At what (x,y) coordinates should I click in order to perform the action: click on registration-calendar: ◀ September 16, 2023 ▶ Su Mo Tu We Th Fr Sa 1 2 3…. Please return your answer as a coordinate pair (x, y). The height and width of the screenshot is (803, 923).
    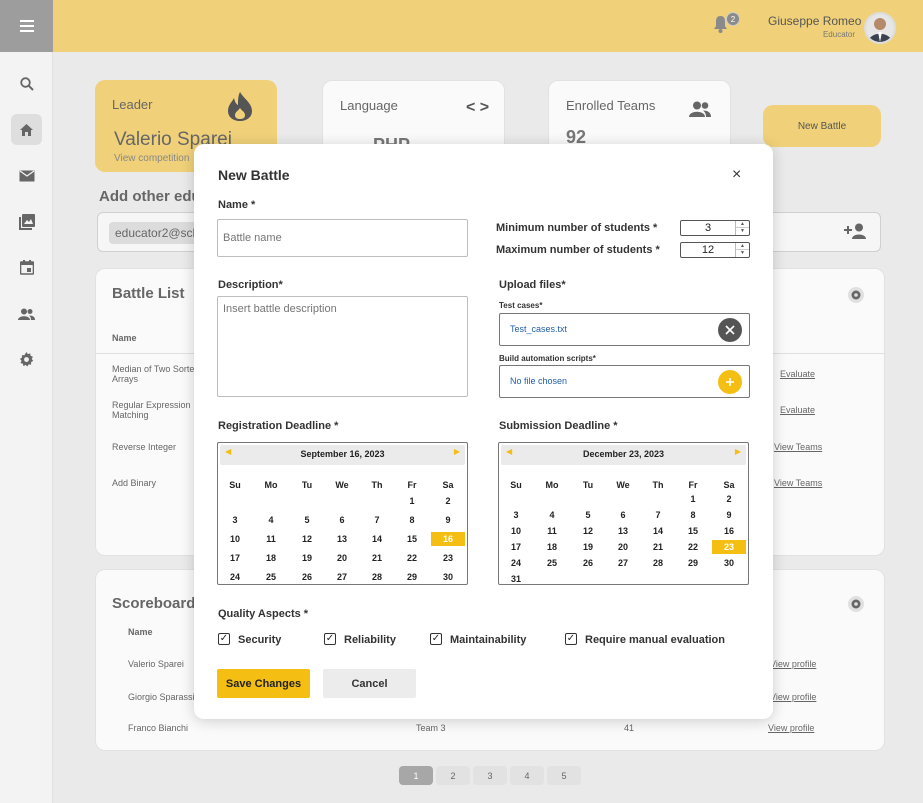
    Looking at the image, I should click on (342, 513).